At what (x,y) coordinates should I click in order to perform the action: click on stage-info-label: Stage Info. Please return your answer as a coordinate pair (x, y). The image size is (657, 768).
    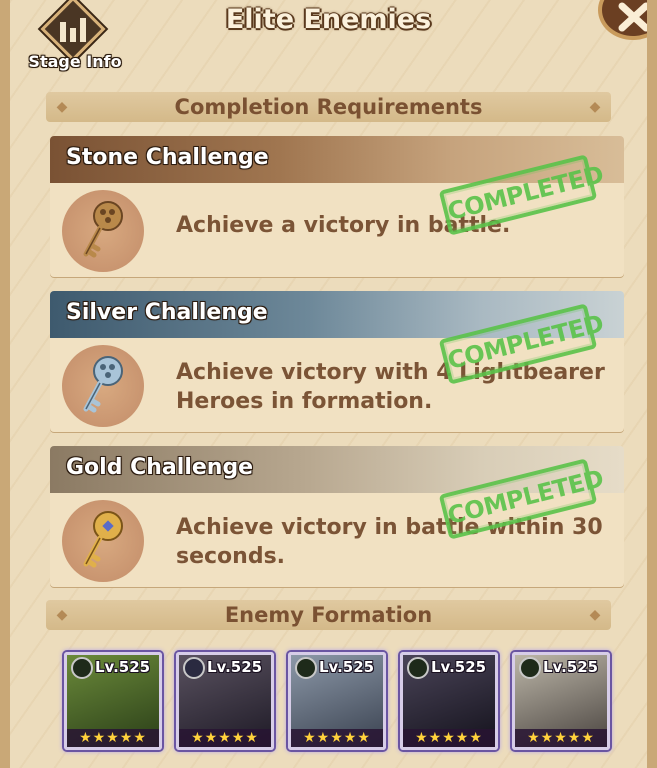
    Looking at the image, I should click on (75, 61).